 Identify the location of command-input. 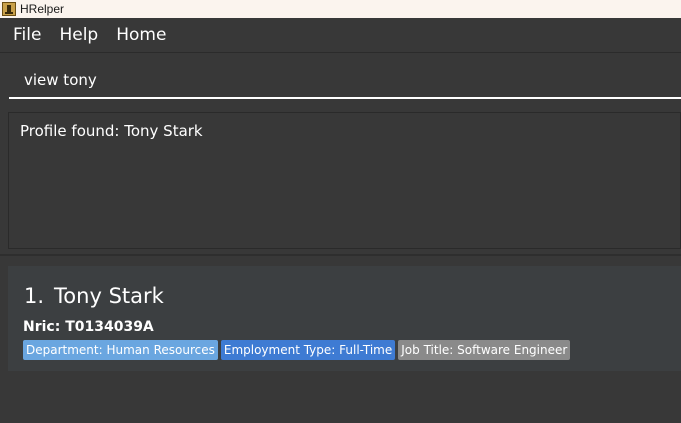
(345, 79).